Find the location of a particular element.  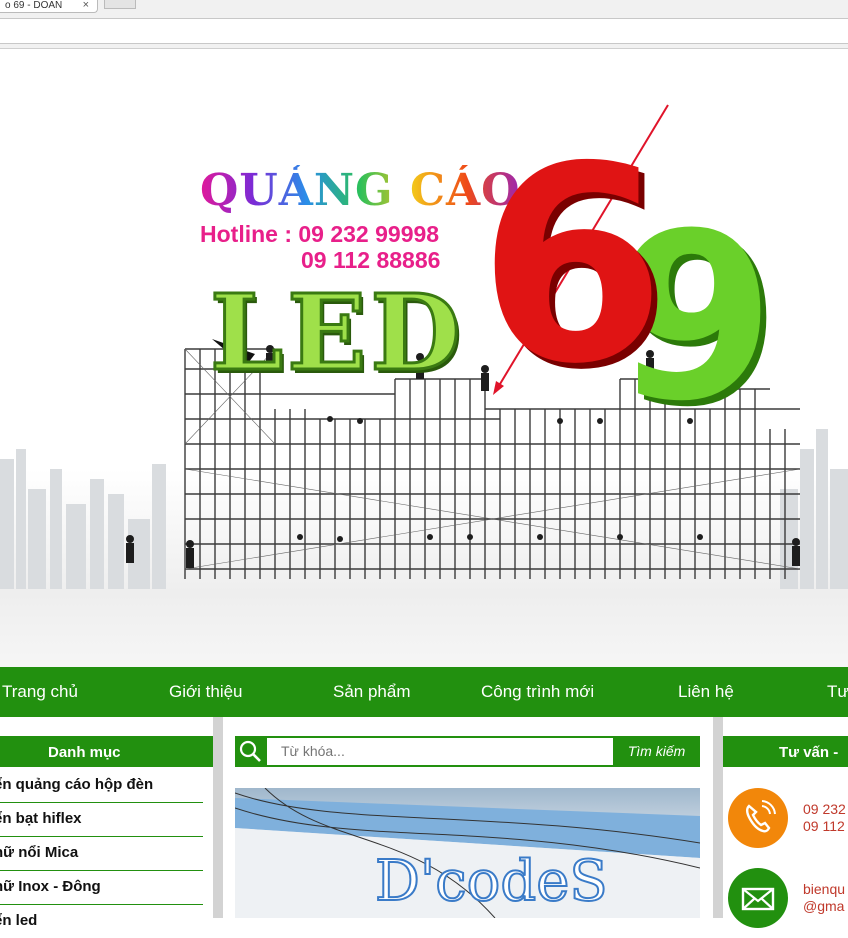

hotline-line-1: Hotline : 09 232 99998 is located at coordinates (320, 234).